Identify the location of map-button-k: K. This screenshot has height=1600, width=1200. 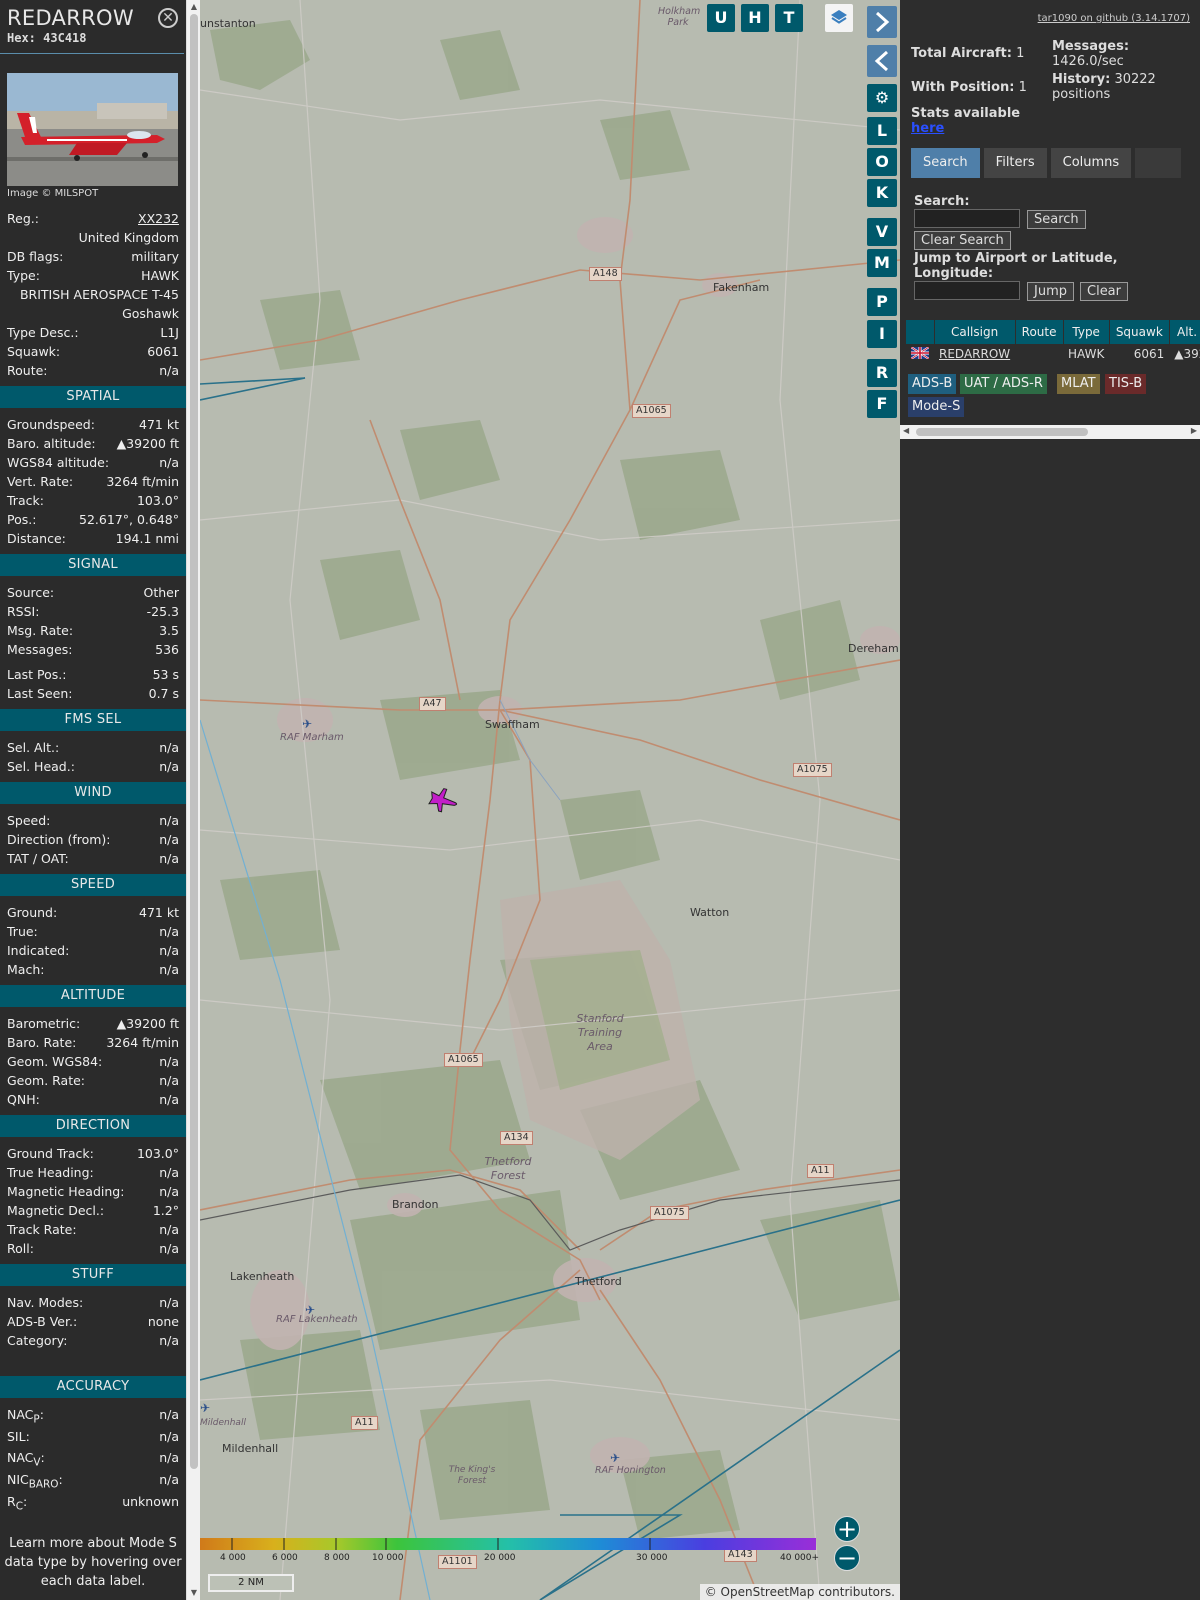
(882, 193).